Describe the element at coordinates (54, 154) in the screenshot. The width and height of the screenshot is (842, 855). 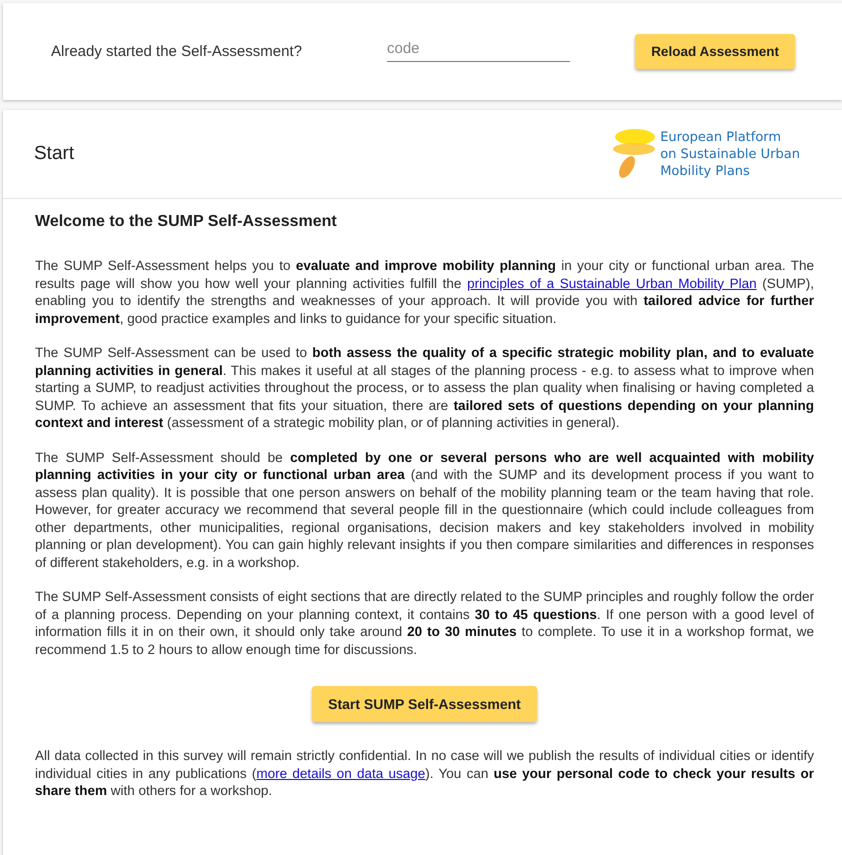
I see `card-title: Start` at that location.